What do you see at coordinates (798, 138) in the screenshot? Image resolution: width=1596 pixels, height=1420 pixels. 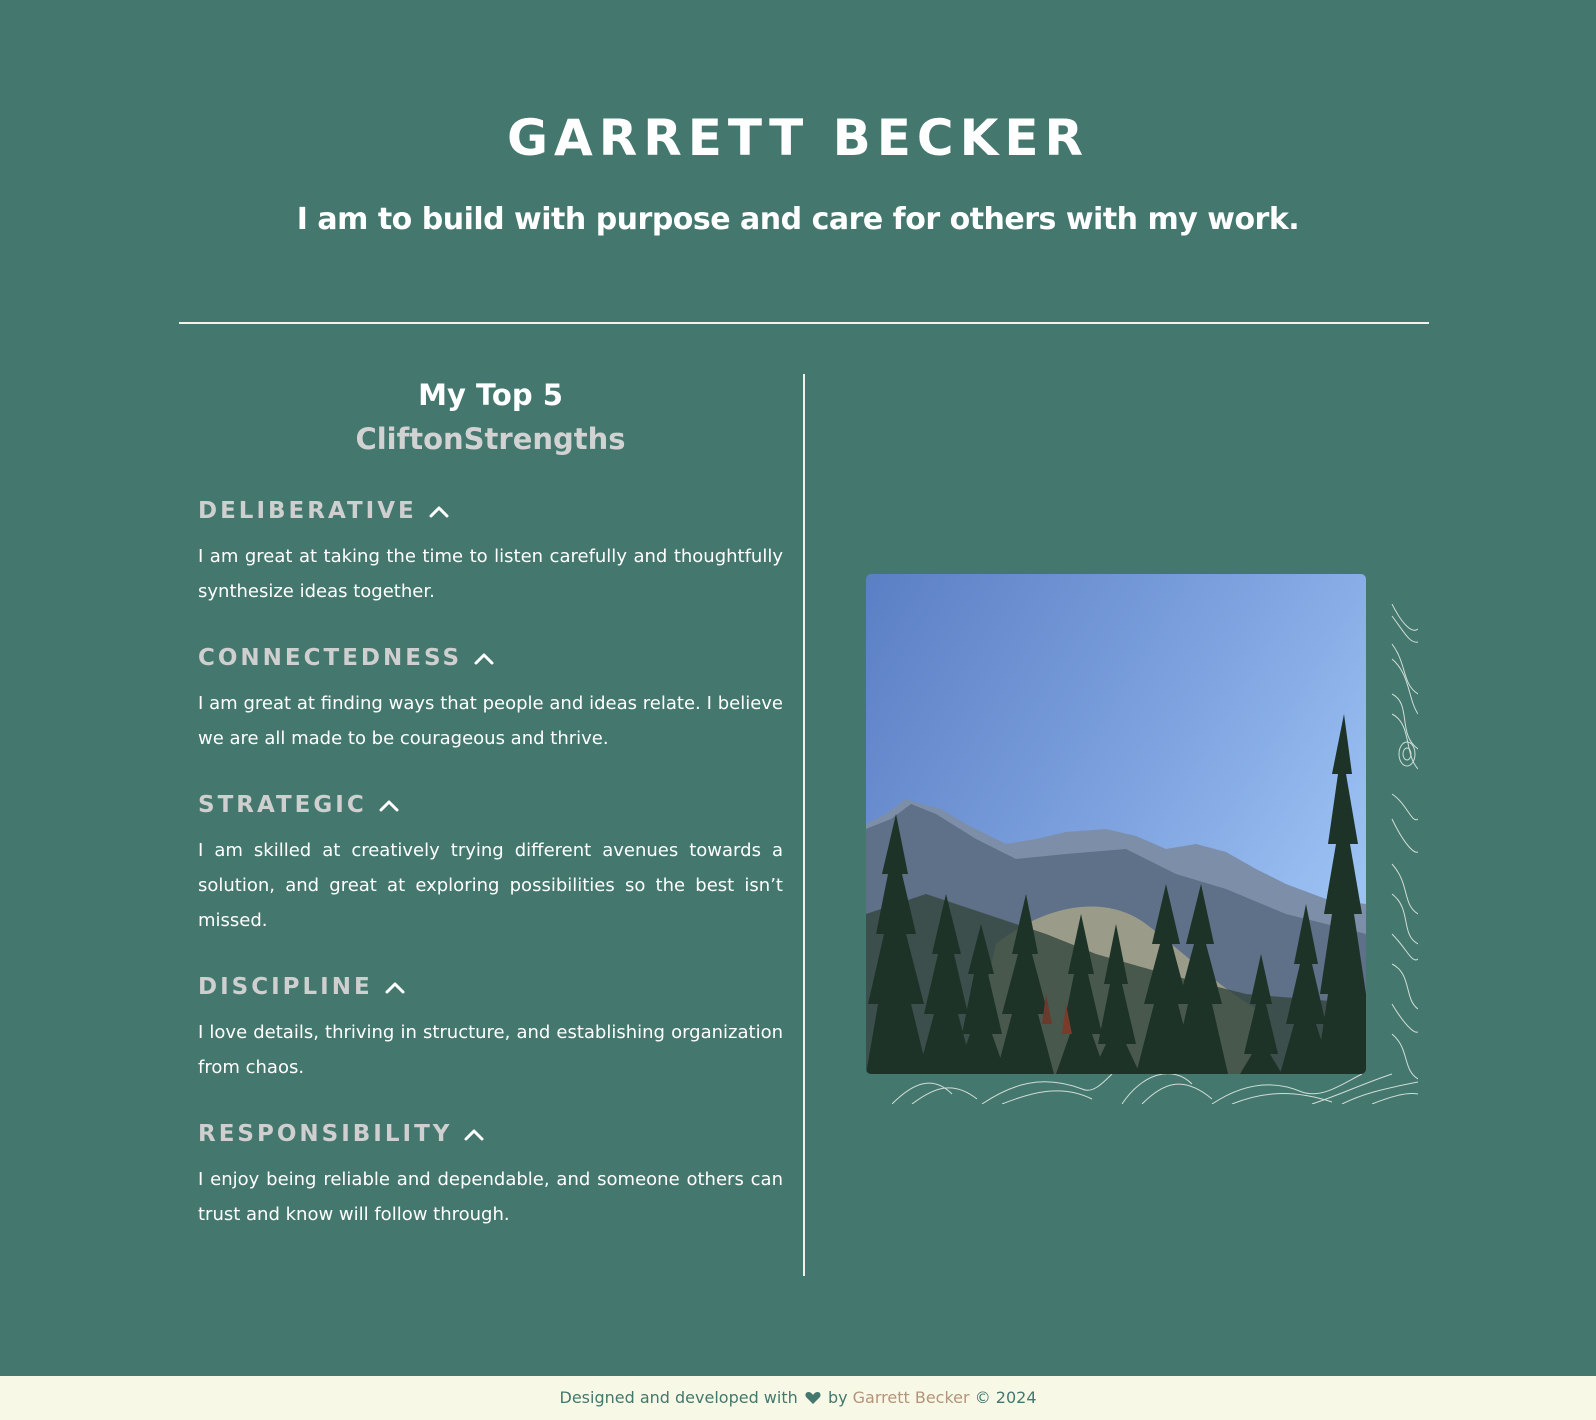 I see `site-title: GARRETT BECKER` at bounding box center [798, 138].